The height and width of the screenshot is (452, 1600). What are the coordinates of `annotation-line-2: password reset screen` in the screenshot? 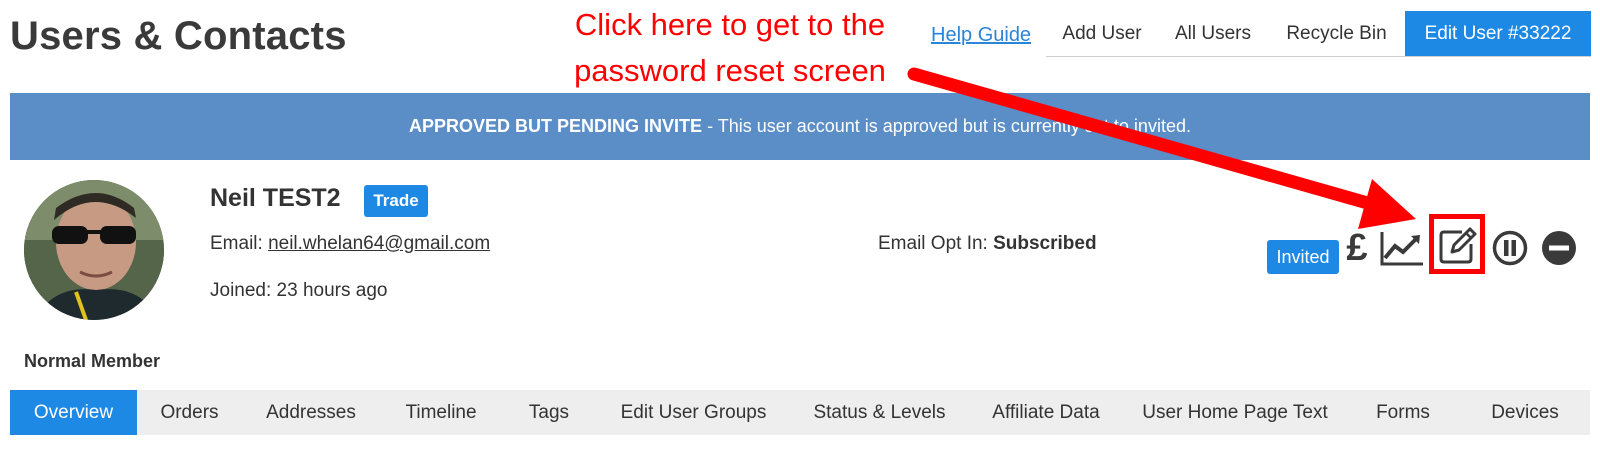 It's located at (730, 70).